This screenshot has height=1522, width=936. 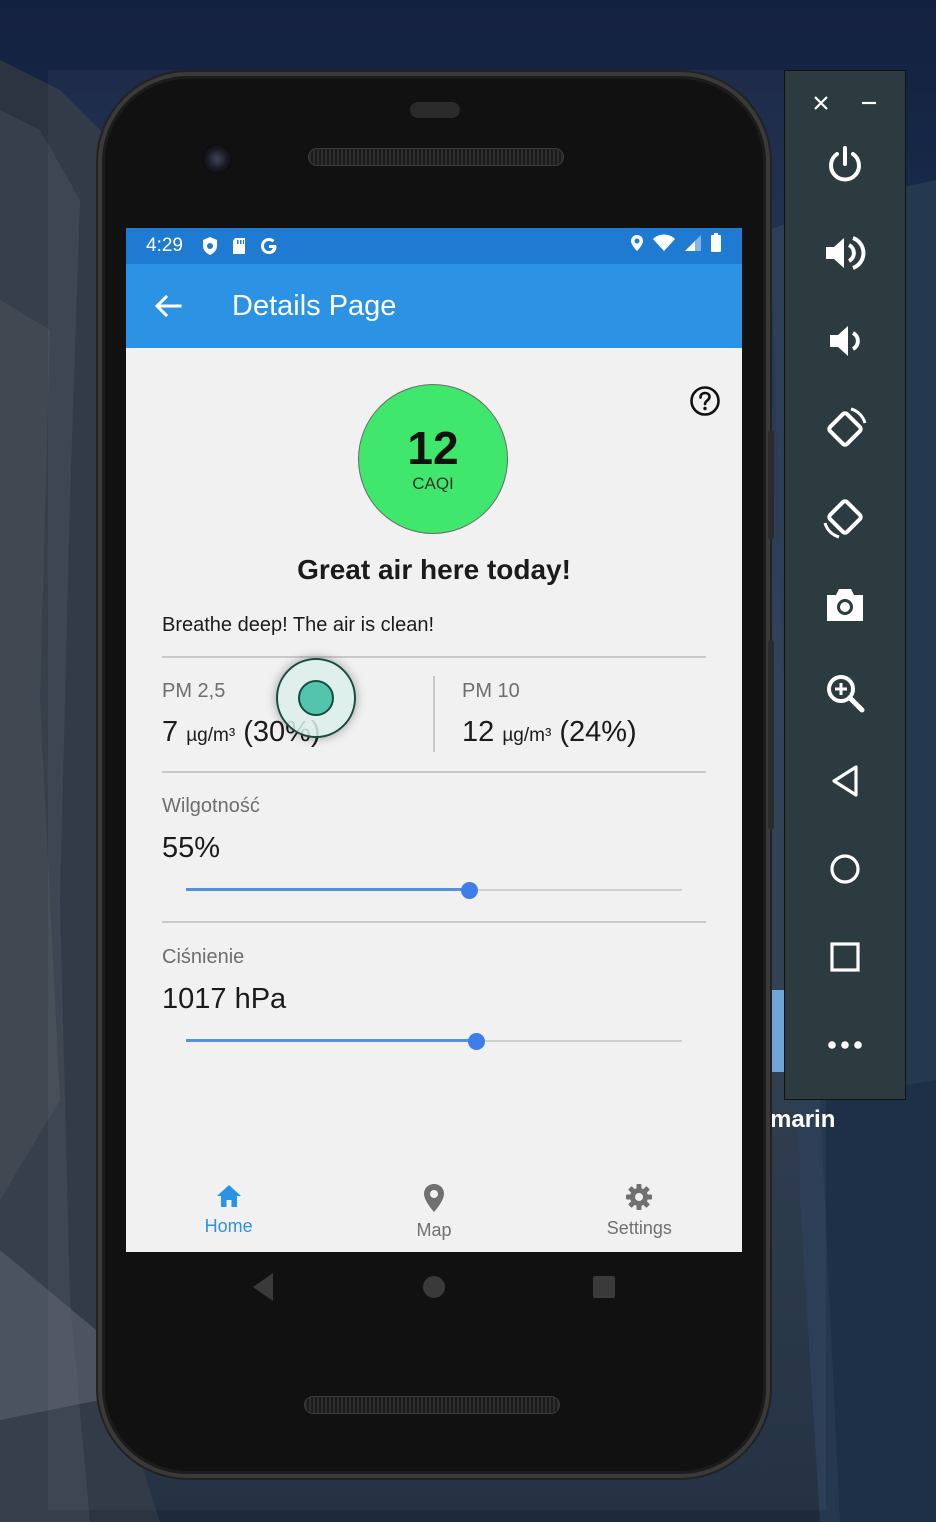 I want to click on android-back-button, so click(x=263, y=1287).